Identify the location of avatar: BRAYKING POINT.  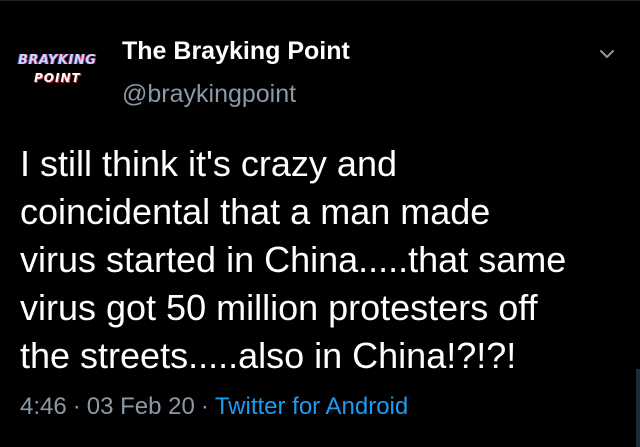
(58, 73).